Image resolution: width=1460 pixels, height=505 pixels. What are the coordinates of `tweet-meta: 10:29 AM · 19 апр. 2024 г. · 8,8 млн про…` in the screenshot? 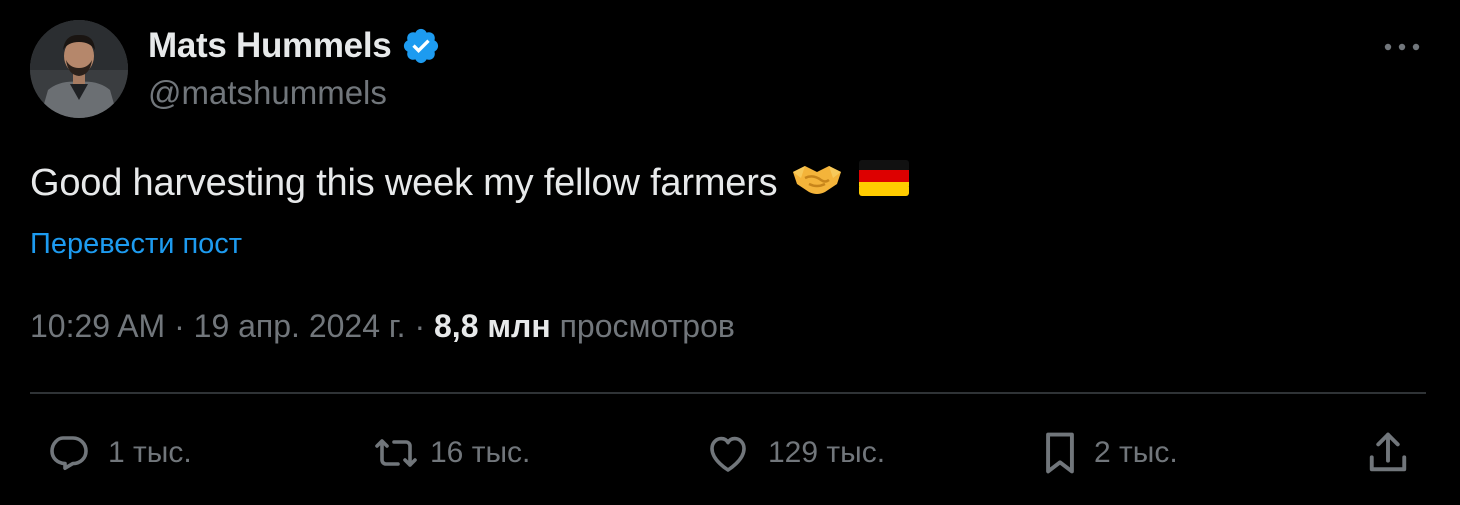 It's located at (382, 326).